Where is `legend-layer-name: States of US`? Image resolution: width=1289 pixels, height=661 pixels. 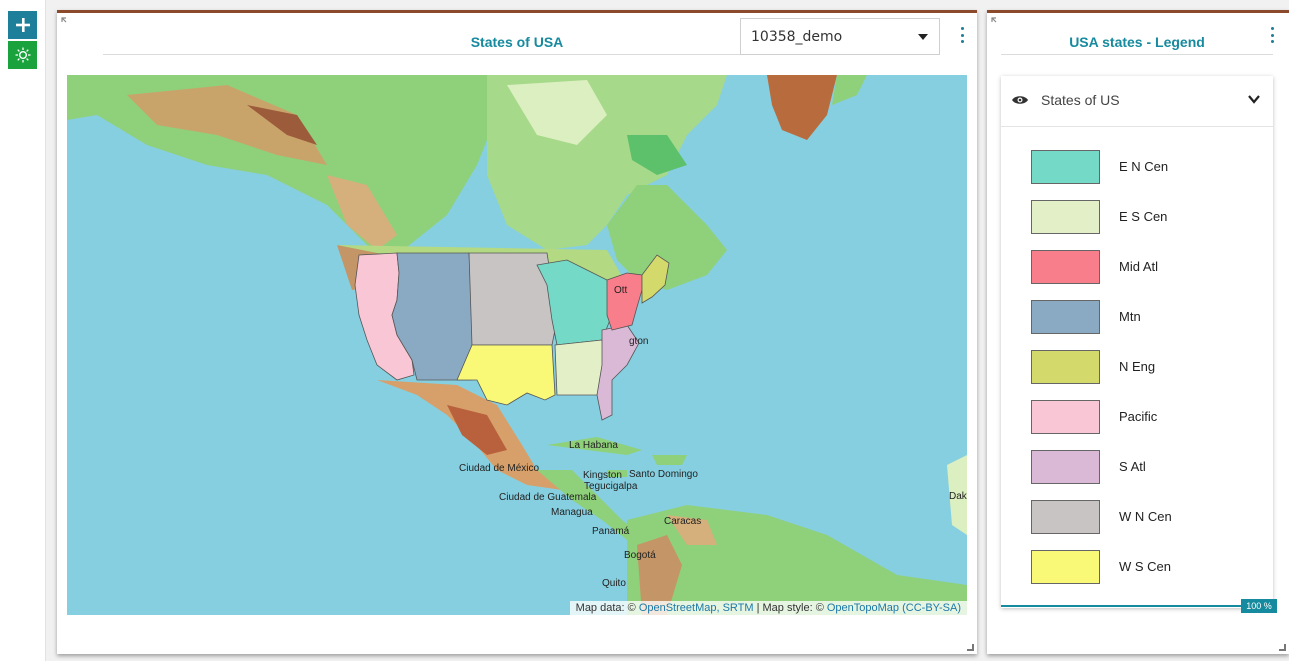
legend-layer-name: States of US is located at coordinates (1080, 100).